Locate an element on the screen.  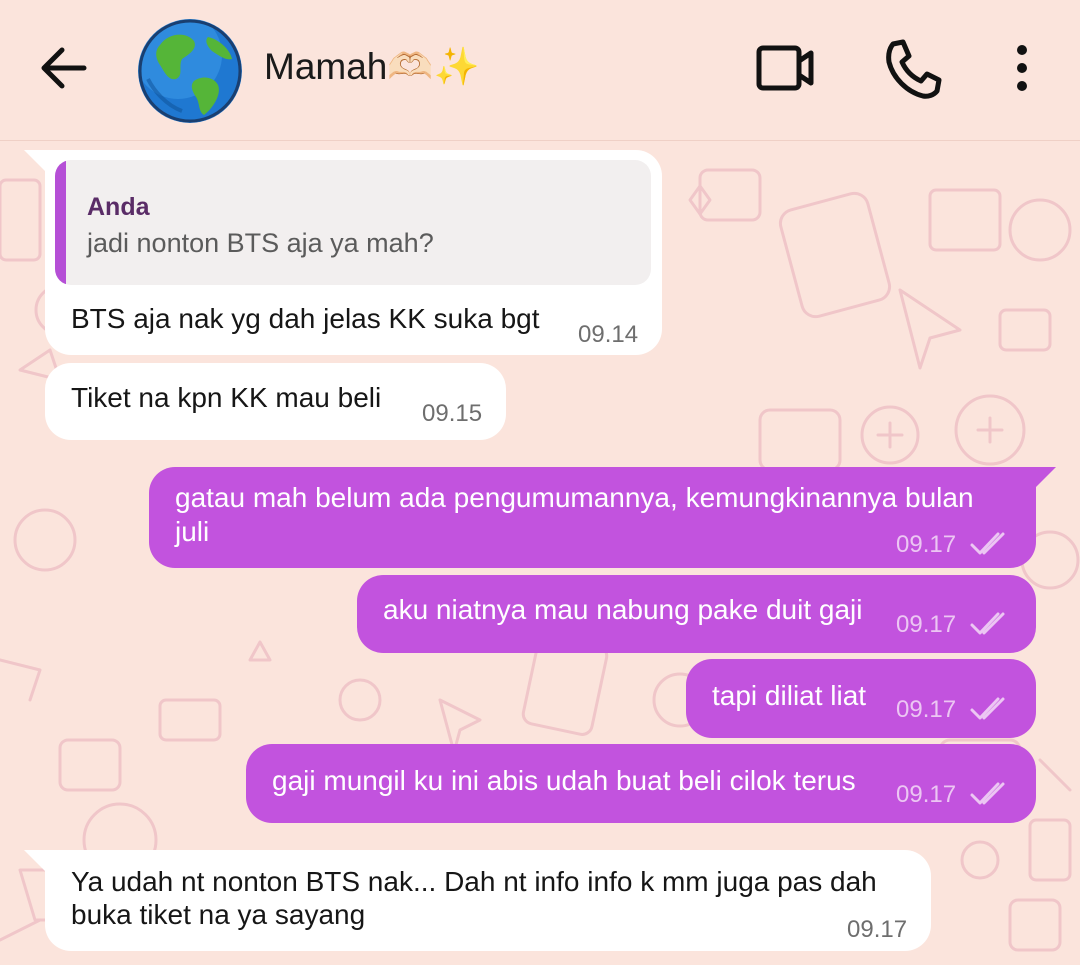
more-options-button is located at coordinates (1022, 68).